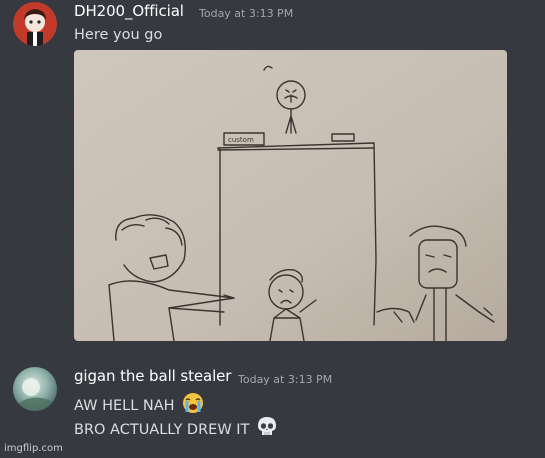 The height and width of the screenshot is (458, 545). What do you see at coordinates (118, 35) in the screenshot?
I see `message-text: Here you go` at bounding box center [118, 35].